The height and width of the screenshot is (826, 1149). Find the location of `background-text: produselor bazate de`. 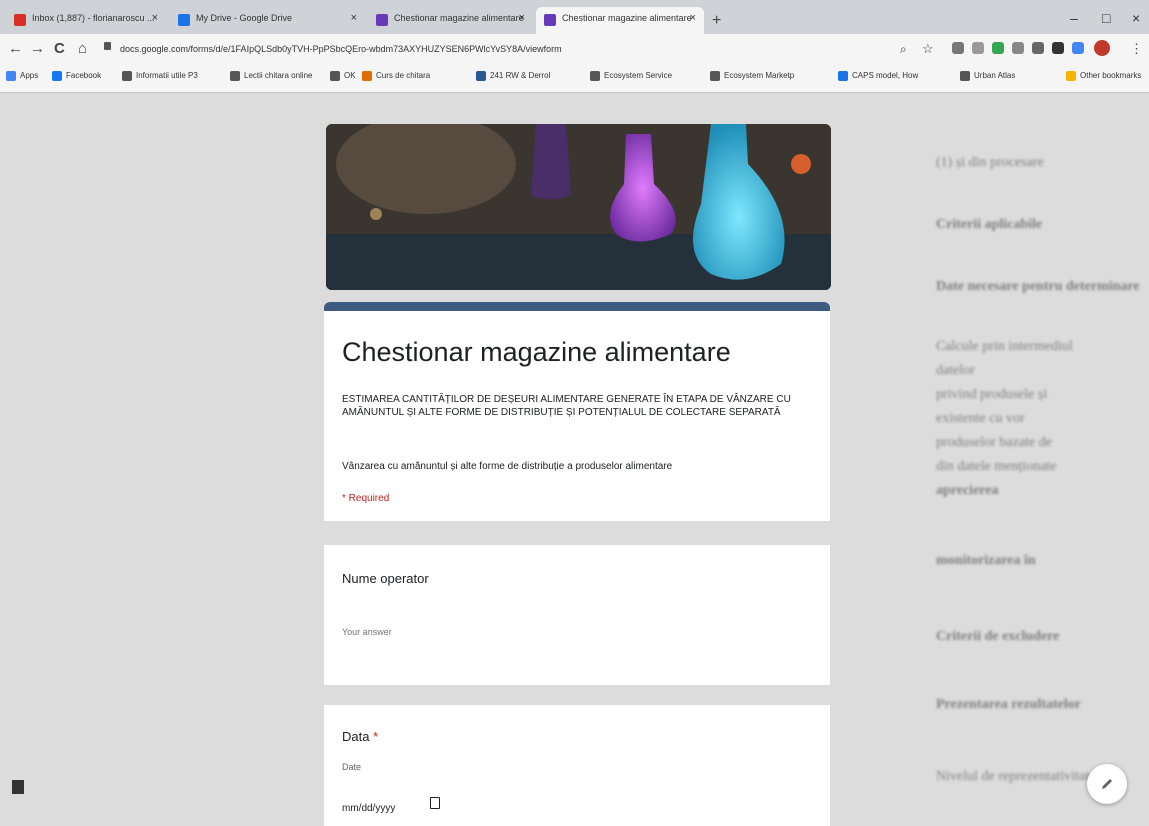

background-text: produselor bazate de is located at coordinates (994, 442).